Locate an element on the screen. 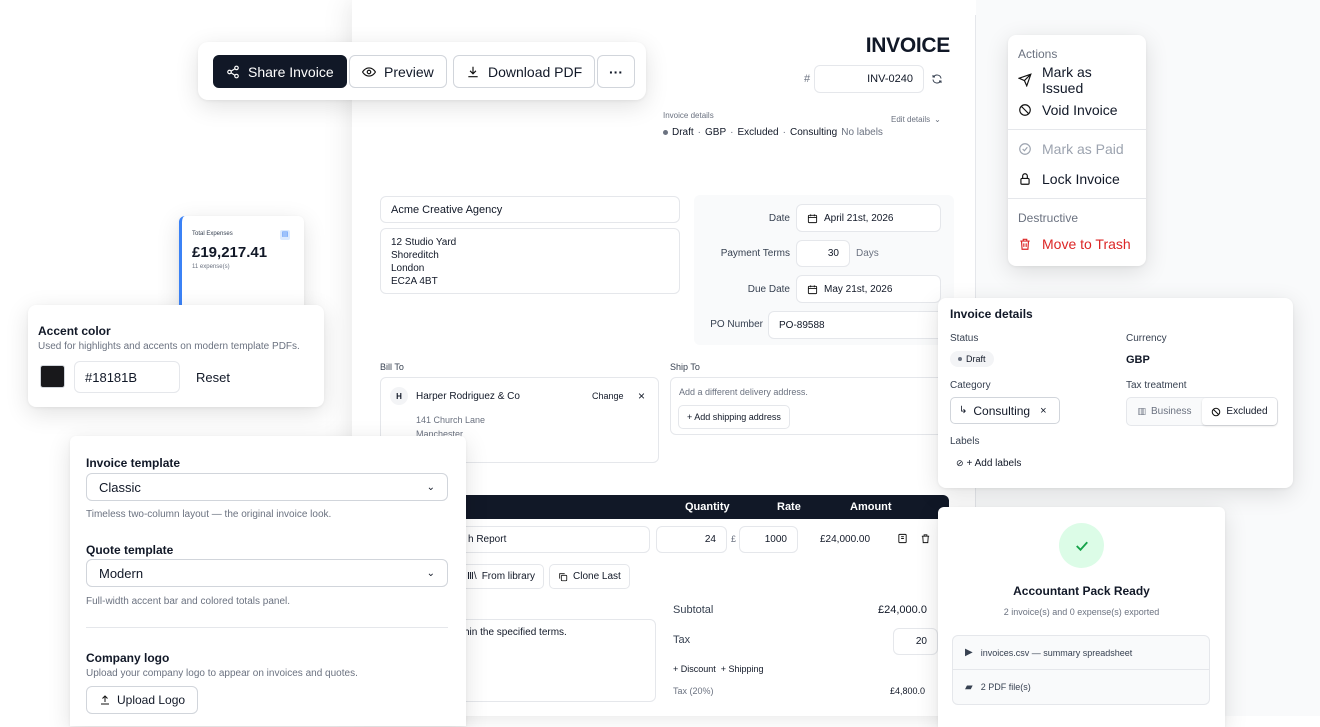 Image resolution: width=1320 pixels, height=727 pixels. currency-label: Currency is located at coordinates (1146, 338).